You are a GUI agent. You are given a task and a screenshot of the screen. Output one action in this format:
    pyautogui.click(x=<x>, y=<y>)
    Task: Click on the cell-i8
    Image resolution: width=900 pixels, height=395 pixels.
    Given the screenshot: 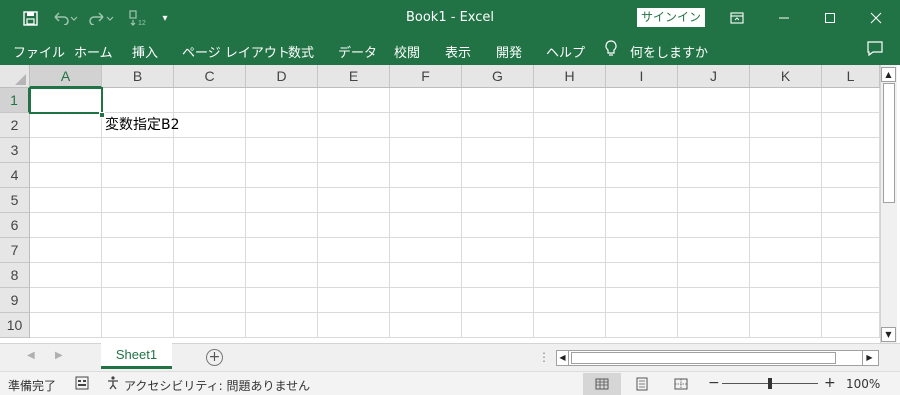 What is the action you would take?
    pyautogui.click(x=642, y=275)
    